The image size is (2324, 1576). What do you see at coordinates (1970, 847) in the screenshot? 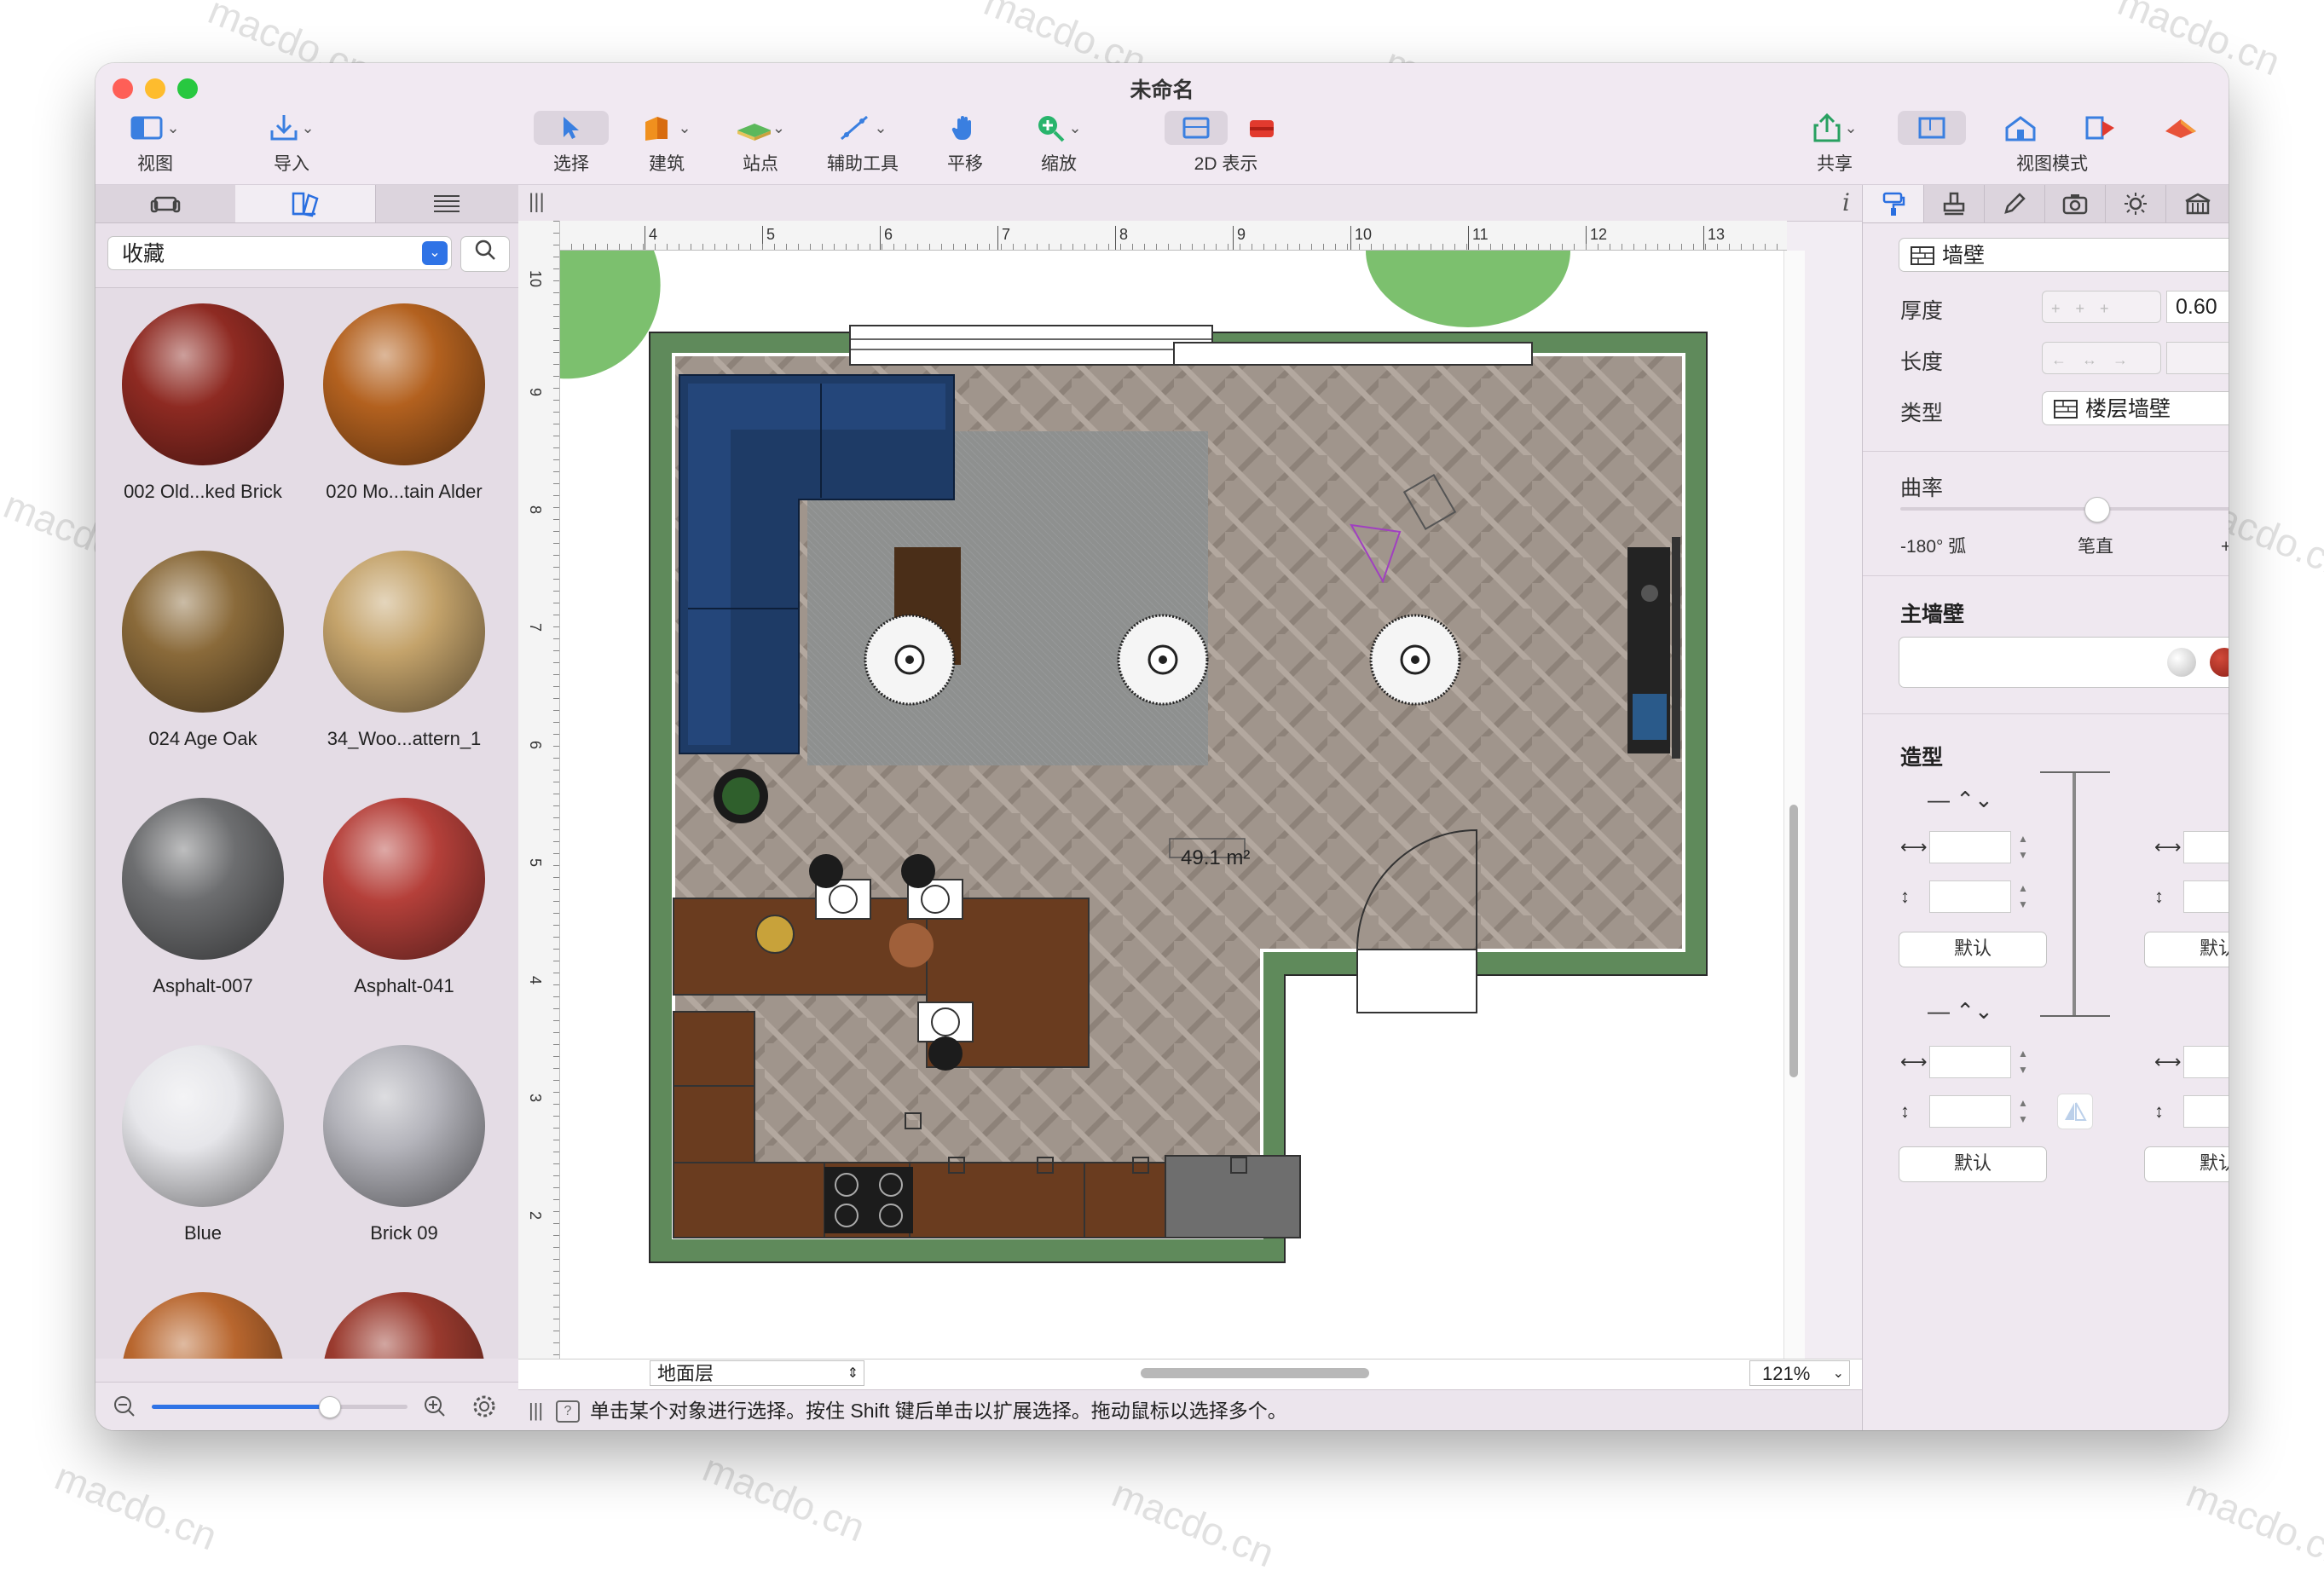
I see `shape-tl-width-input` at bounding box center [1970, 847].